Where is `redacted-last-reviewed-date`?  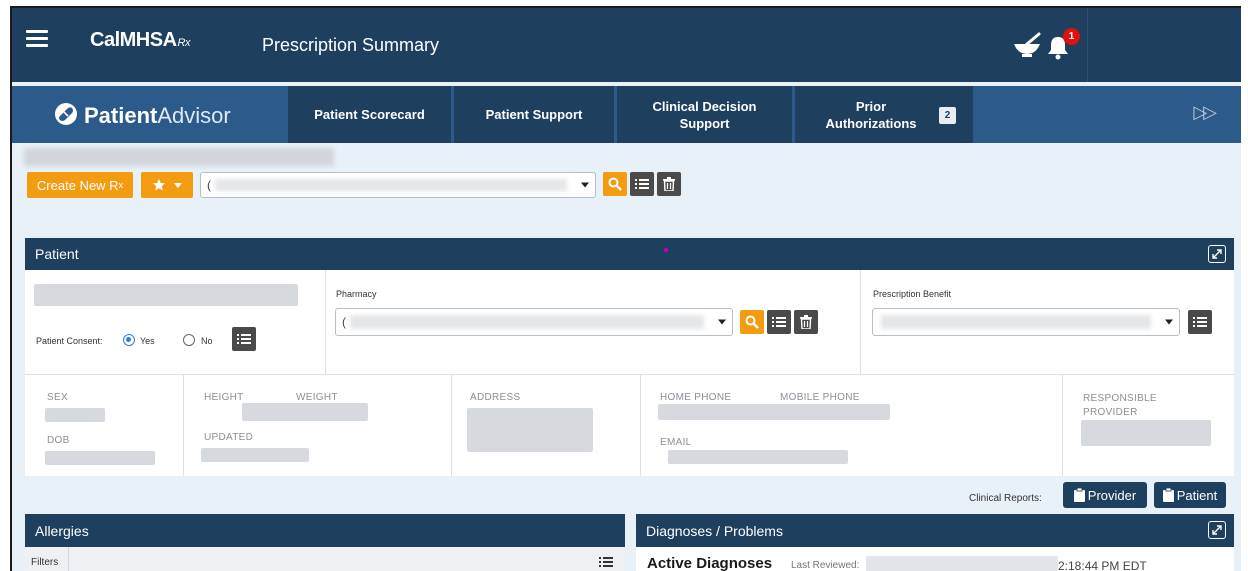 redacted-last-reviewed-date is located at coordinates (962, 563).